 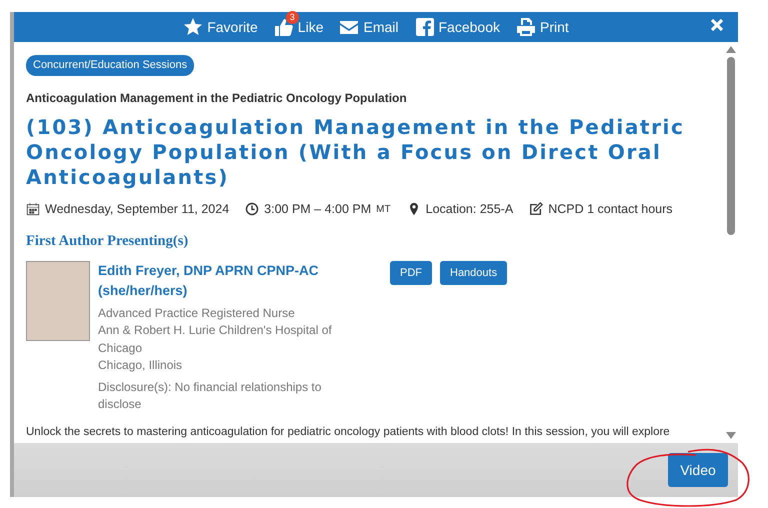 I want to click on meta-text: NCPD 1 contact hours, so click(x=610, y=209).